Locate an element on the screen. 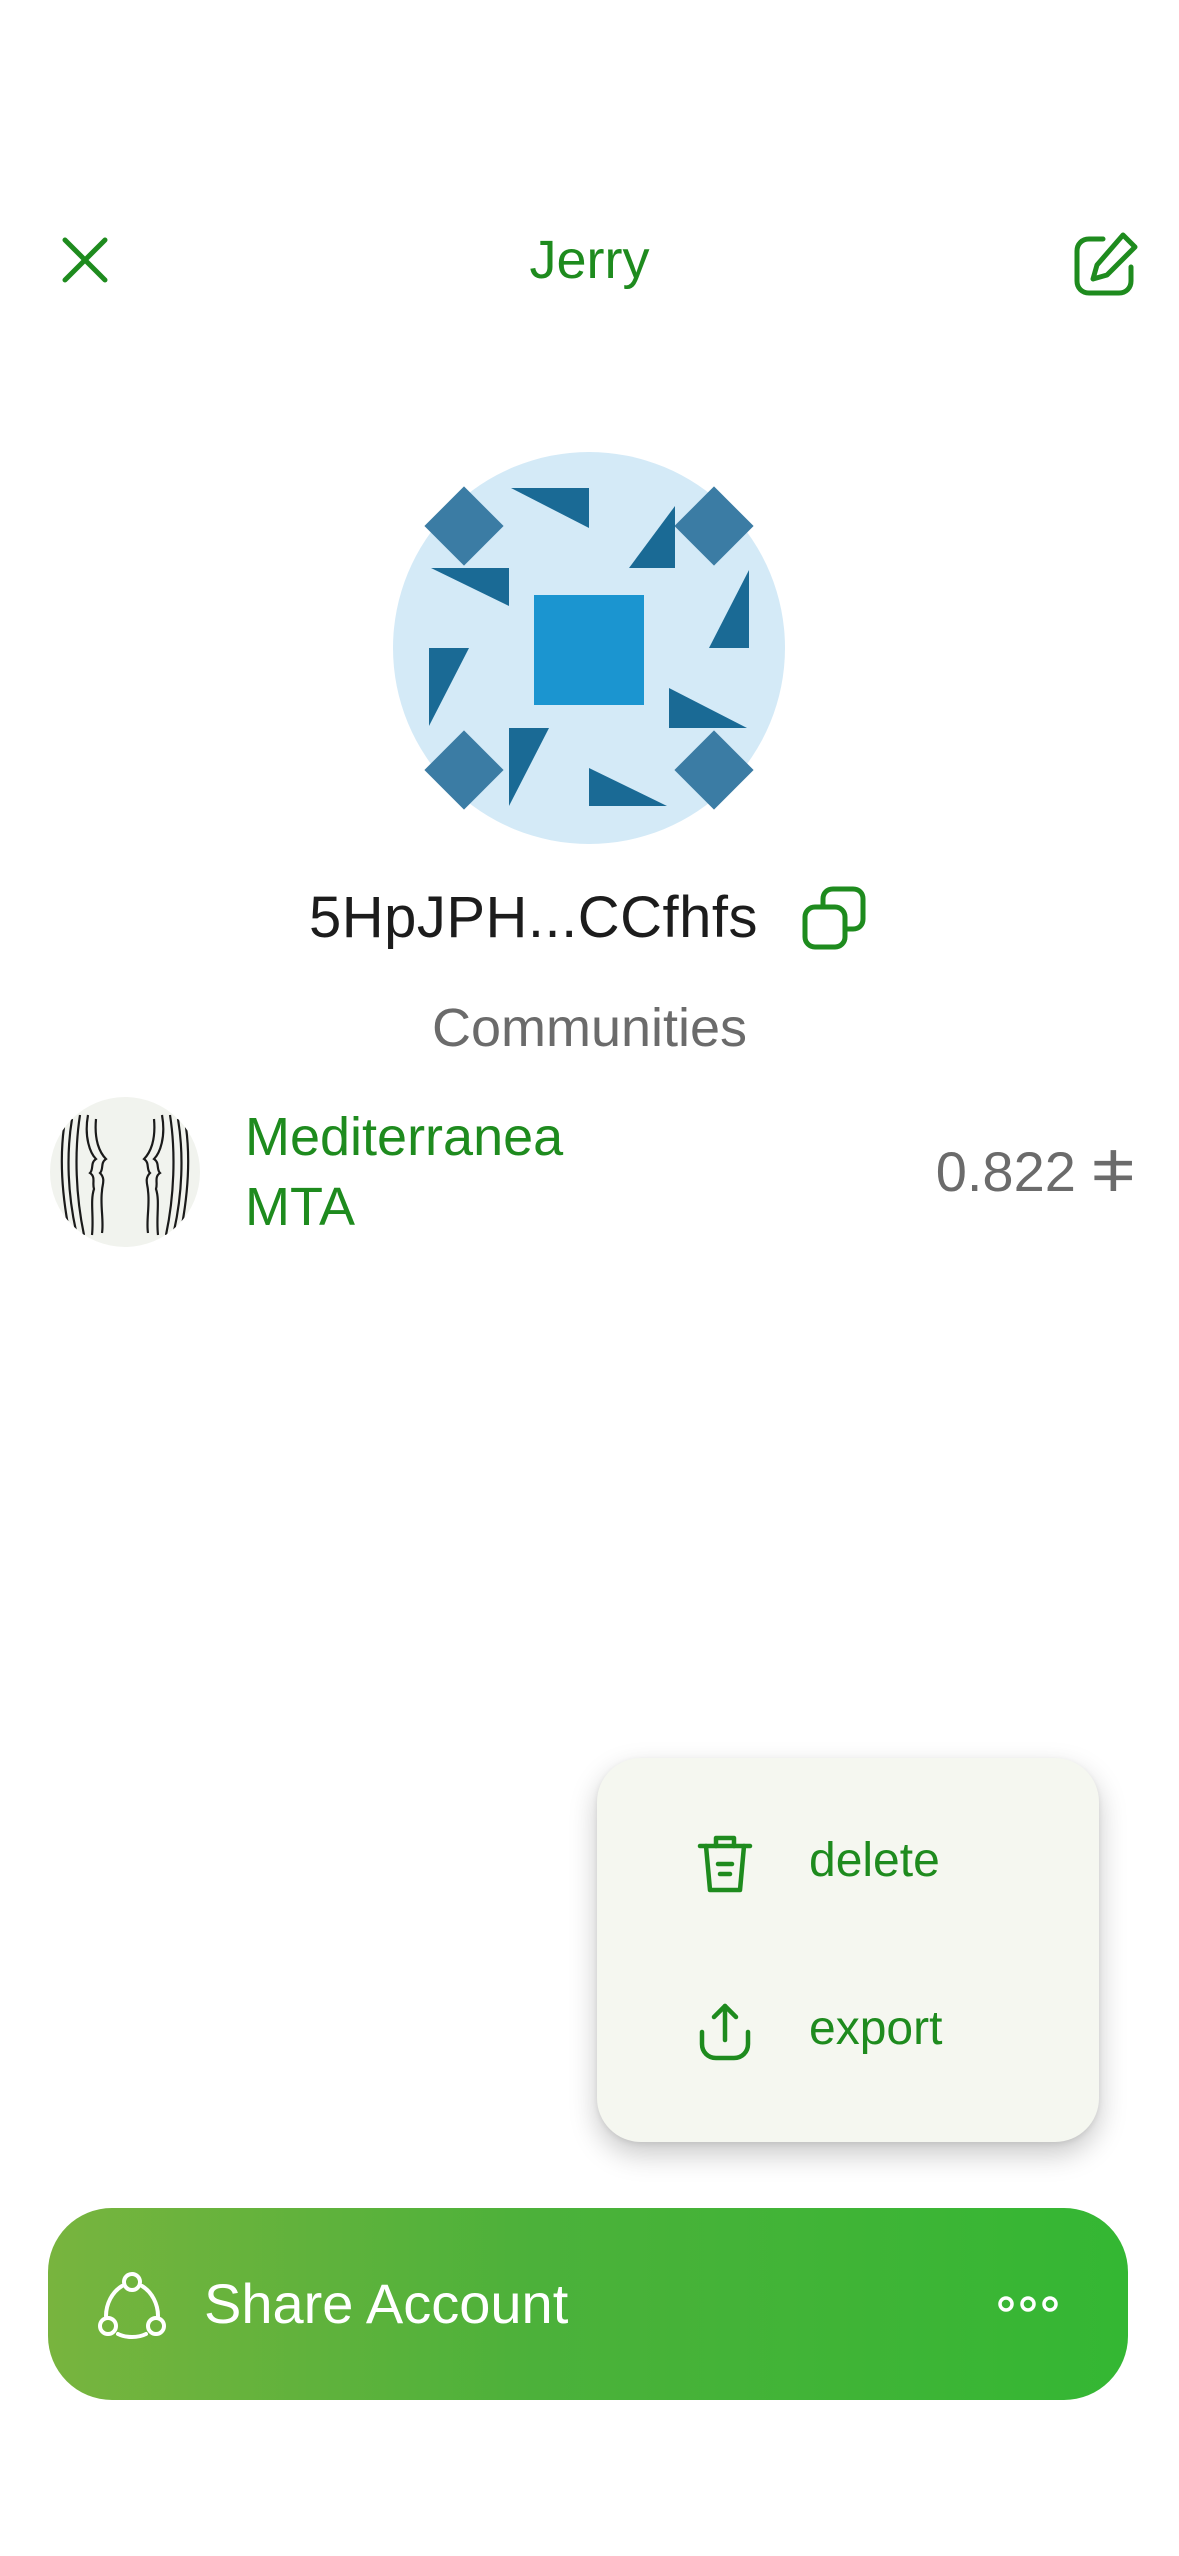 The height and width of the screenshot is (2556, 1179). account-name-title: Jerry is located at coordinates (589, 260).